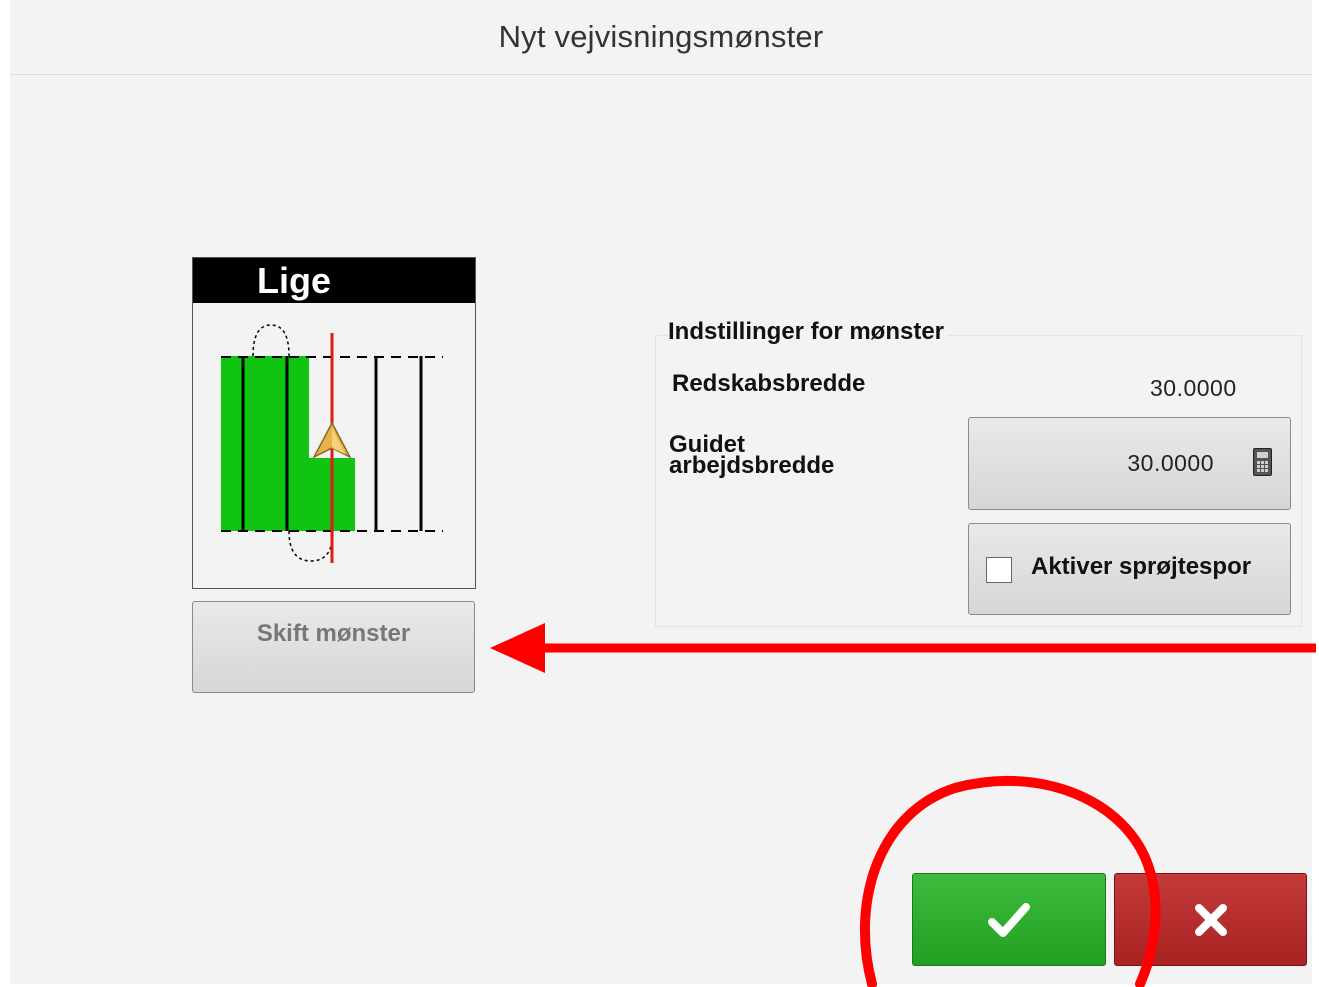 The image size is (1319, 987). I want to click on checkmark-icon, so click(1009, 919).